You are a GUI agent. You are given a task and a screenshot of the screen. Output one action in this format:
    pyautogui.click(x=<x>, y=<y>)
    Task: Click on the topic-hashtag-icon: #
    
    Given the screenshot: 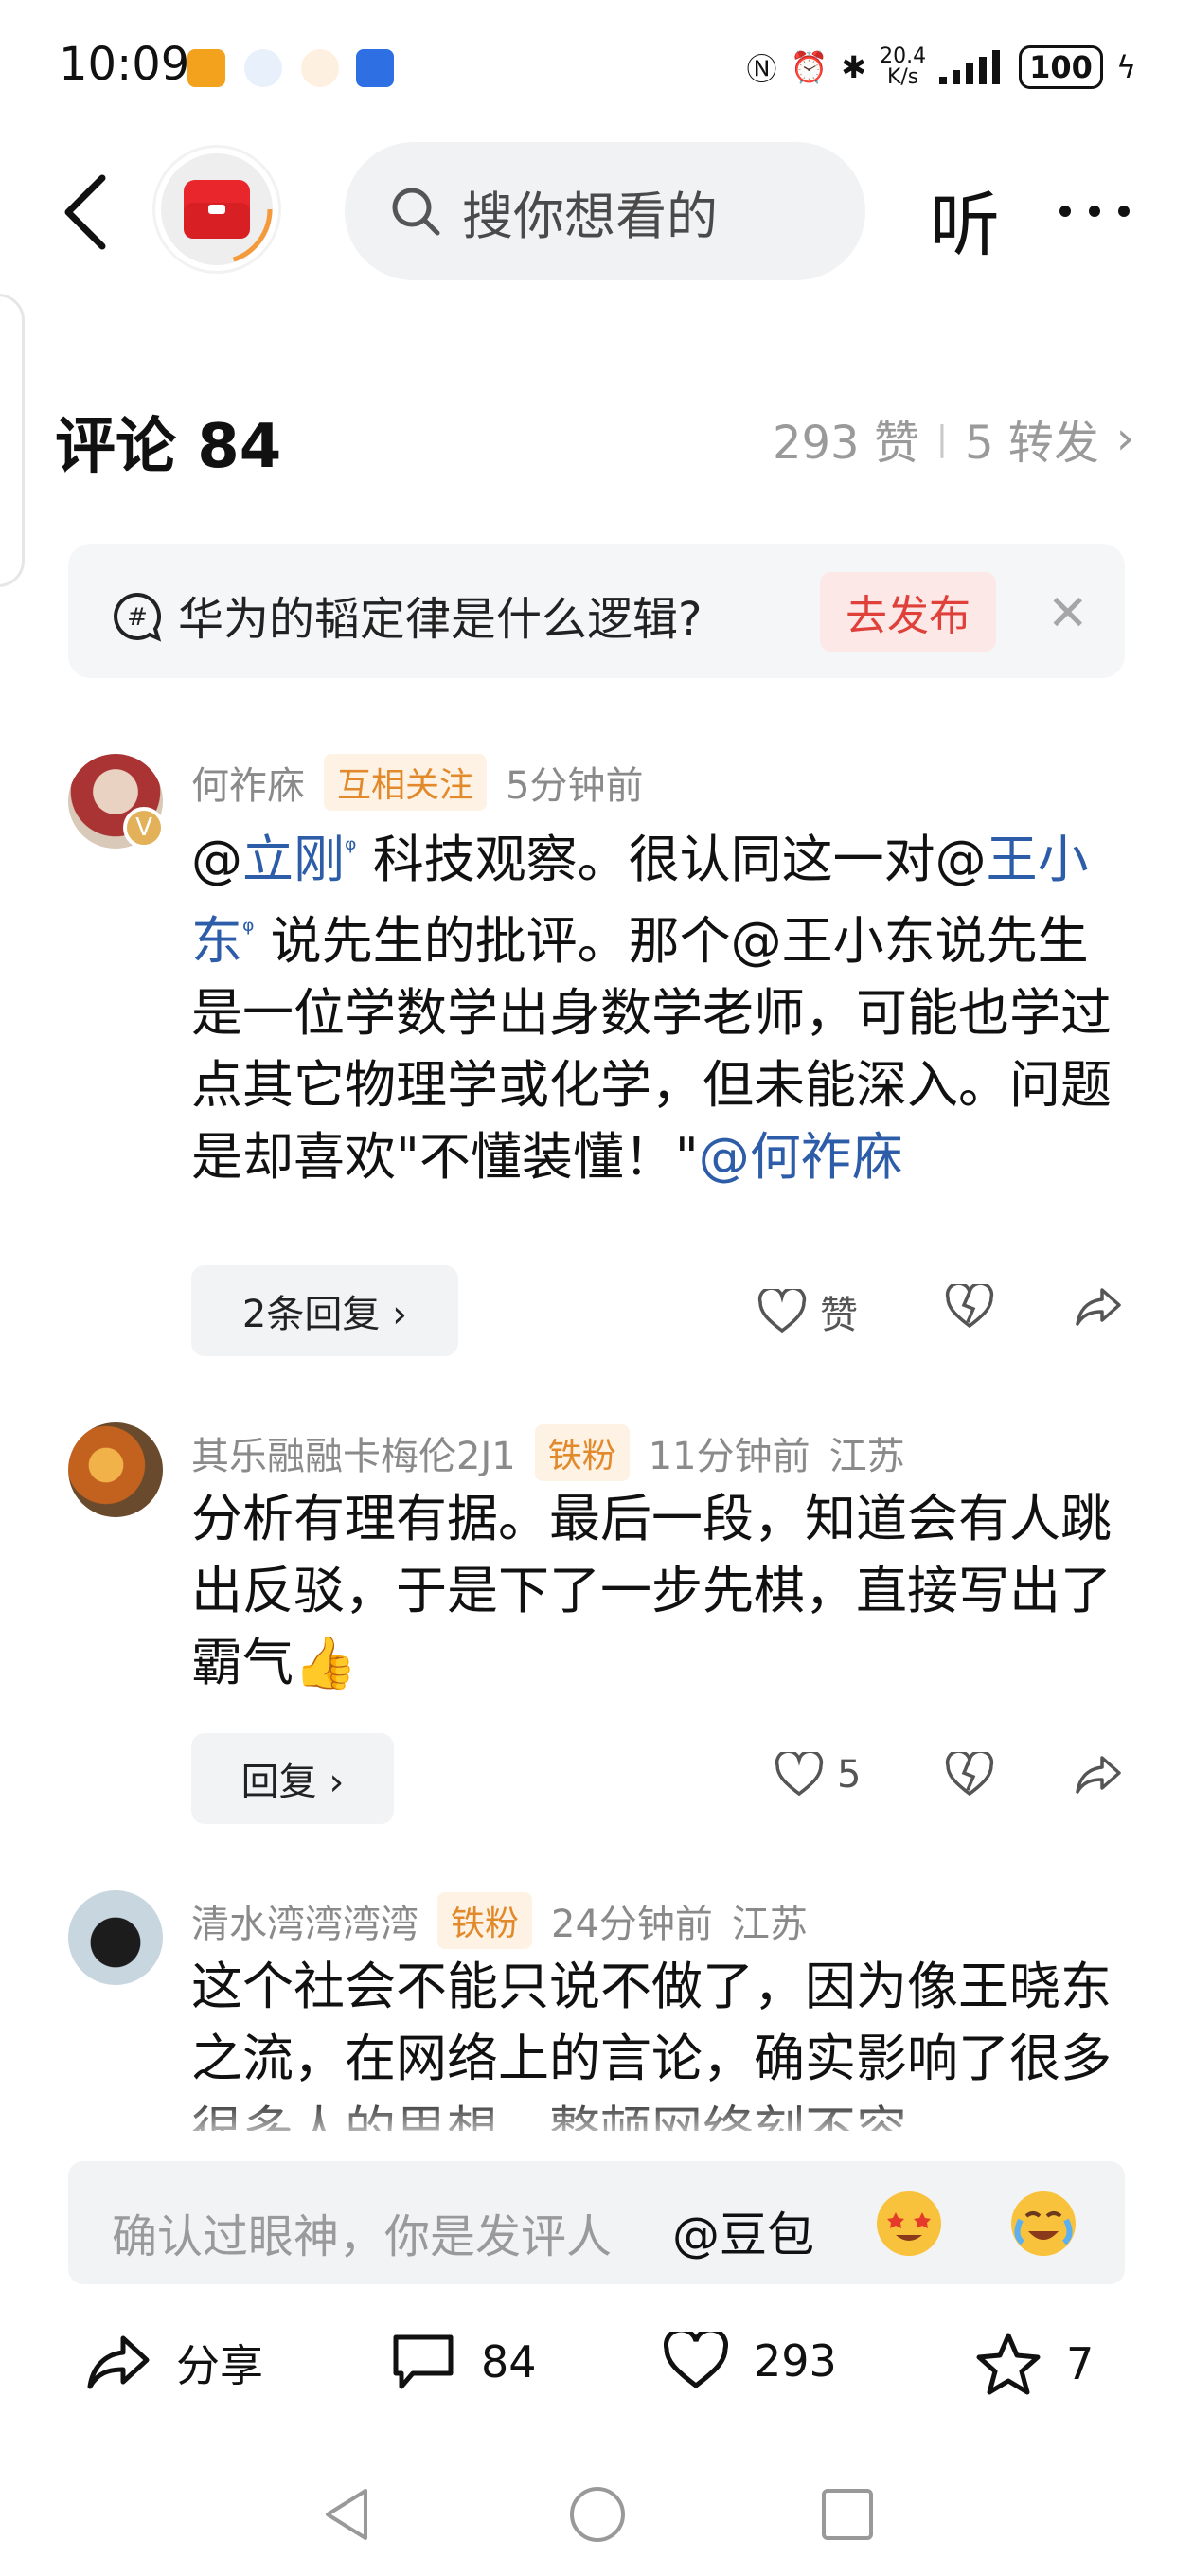 What is the action you would take?
    pyautogui.click(x=137, y=616)
    